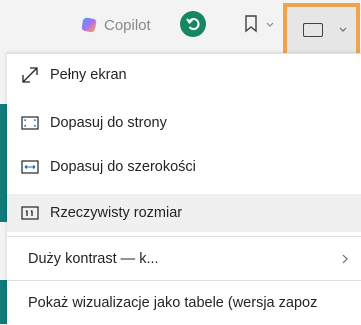 The height and width of the screenshot is (325, 361). Describe the element at coordinates (127, 25) in the screenshot. I see `copilot-label: Copilot` at that location.